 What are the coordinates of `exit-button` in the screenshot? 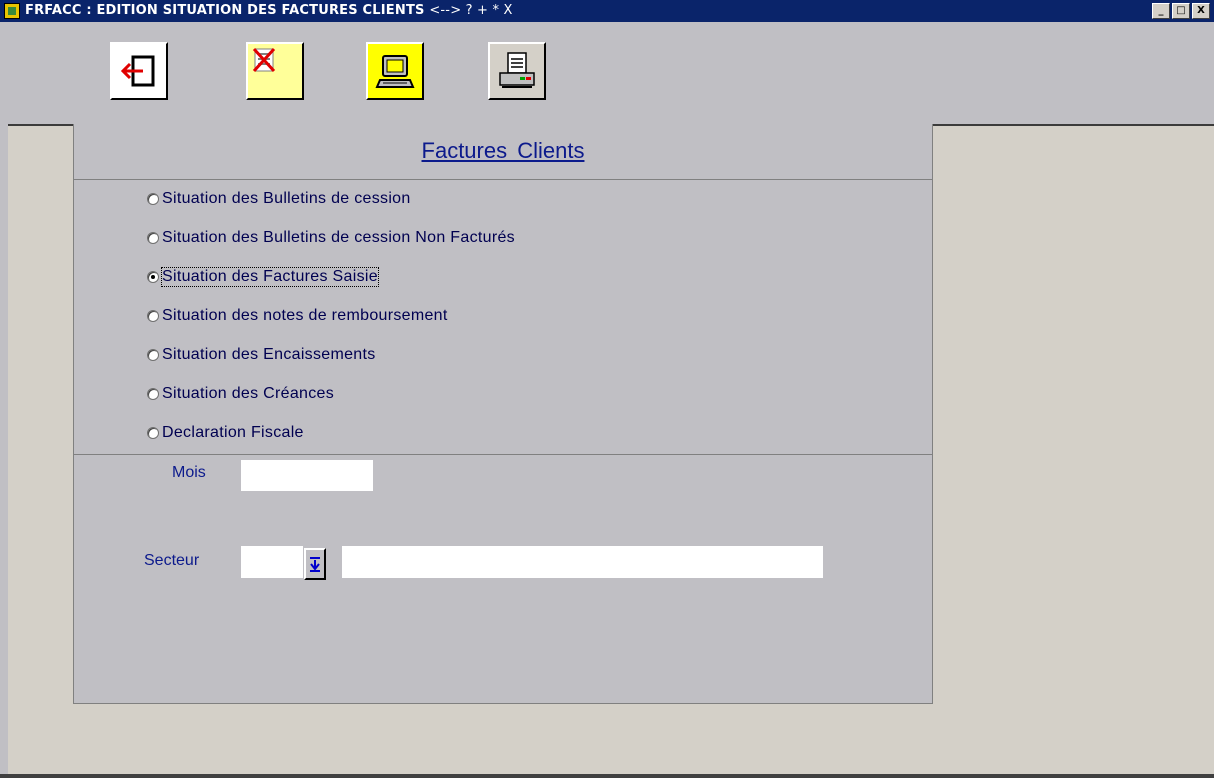 It's located at (139, 71).